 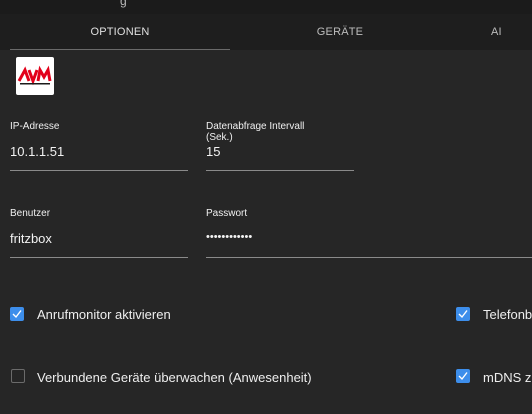 What do you see at coordinates (280, 170) in the screenshot?
I see `interval-underline` at bounding box center [280, 170].